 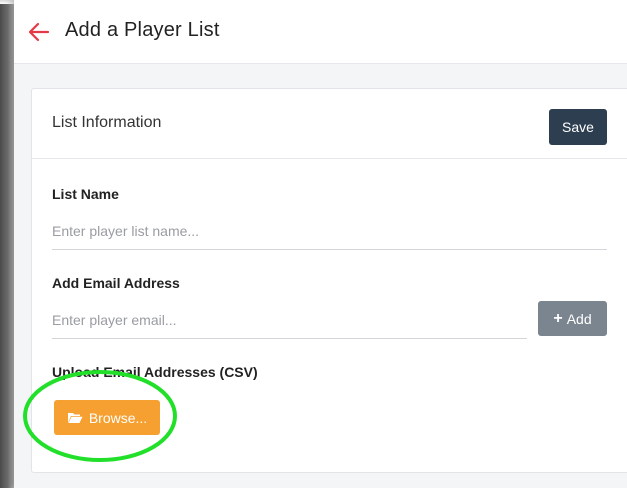 What do you see at coordinates (116, 283) in the screenshot?
I see `email-label: Add Email Address` at bounding box center [116, 283].